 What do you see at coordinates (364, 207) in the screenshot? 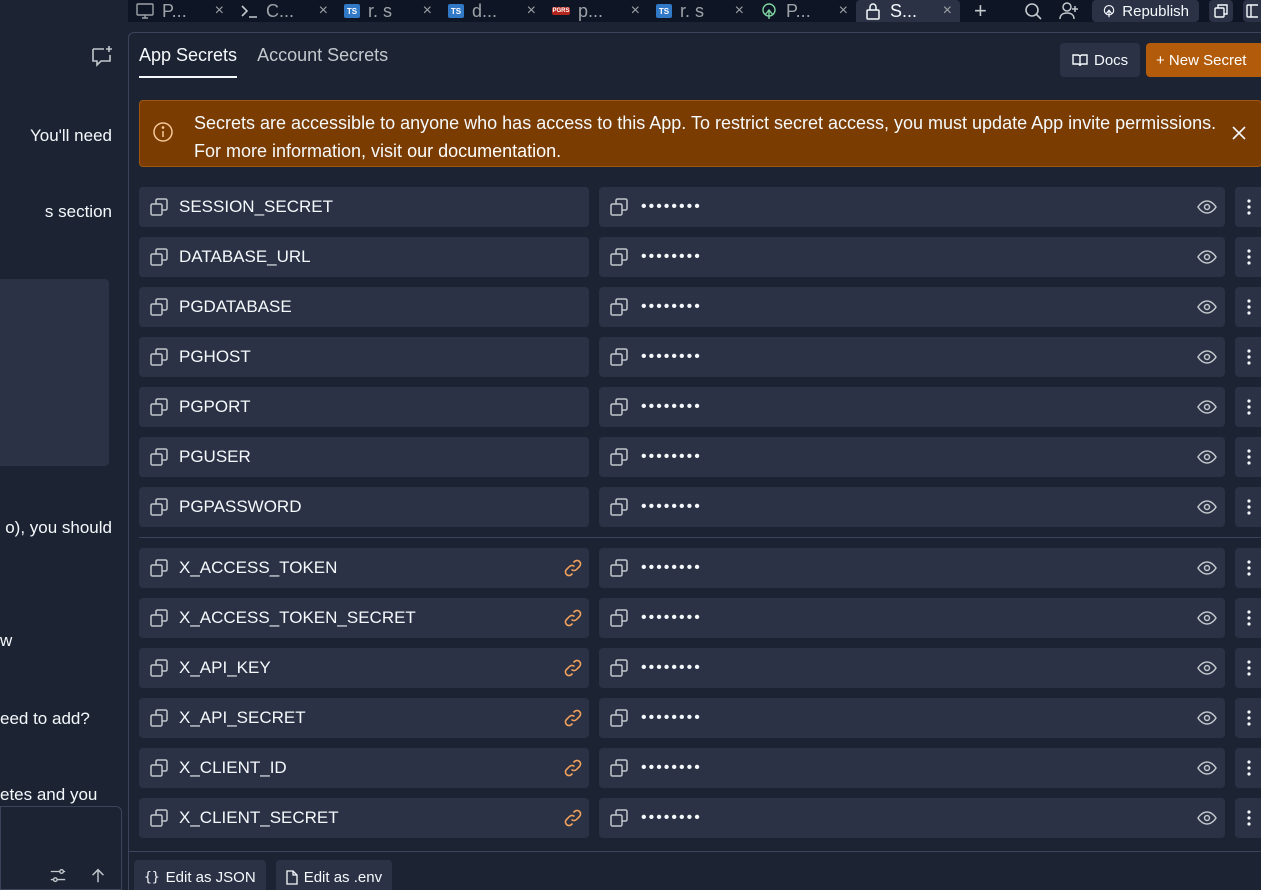
I see `secret-key-field: SESSION_SECRET` at bounding box center [364, 207].